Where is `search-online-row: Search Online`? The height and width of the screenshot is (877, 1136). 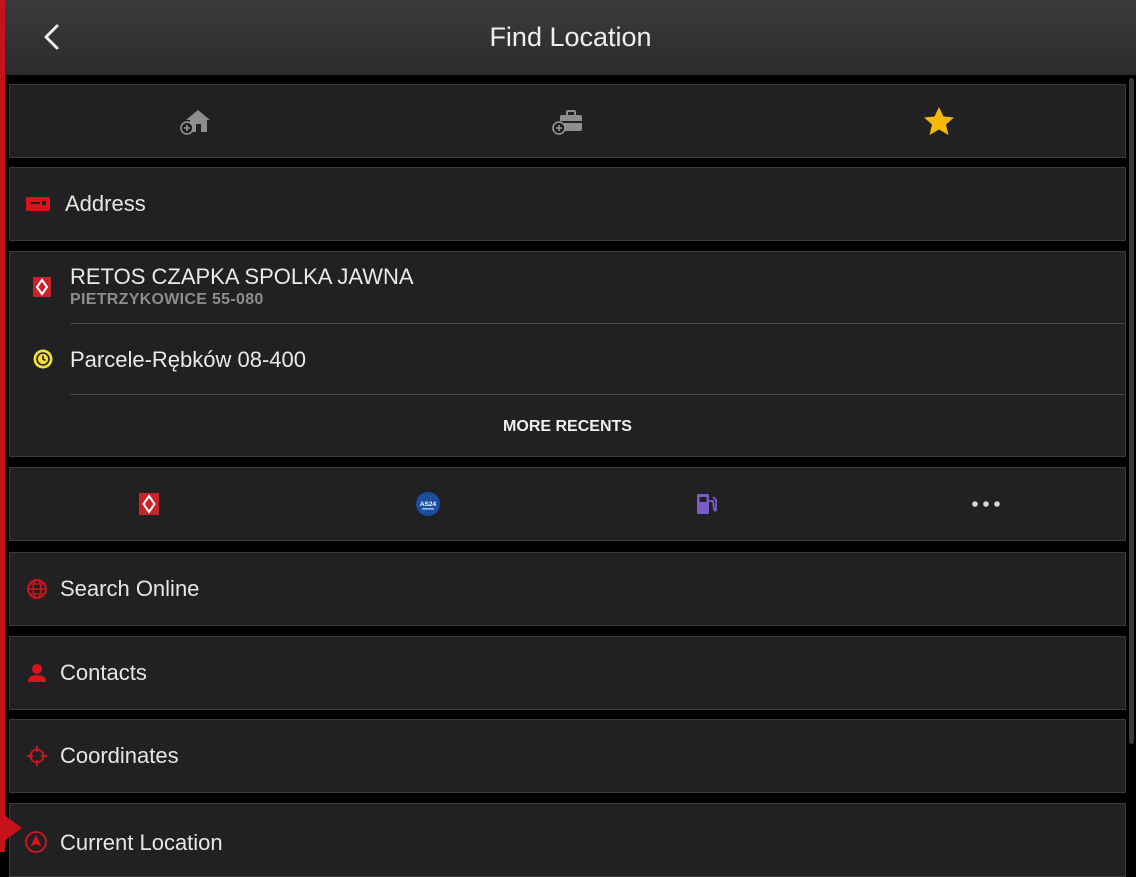
search-online-row: Search Online is located at coordinates (567, 589).